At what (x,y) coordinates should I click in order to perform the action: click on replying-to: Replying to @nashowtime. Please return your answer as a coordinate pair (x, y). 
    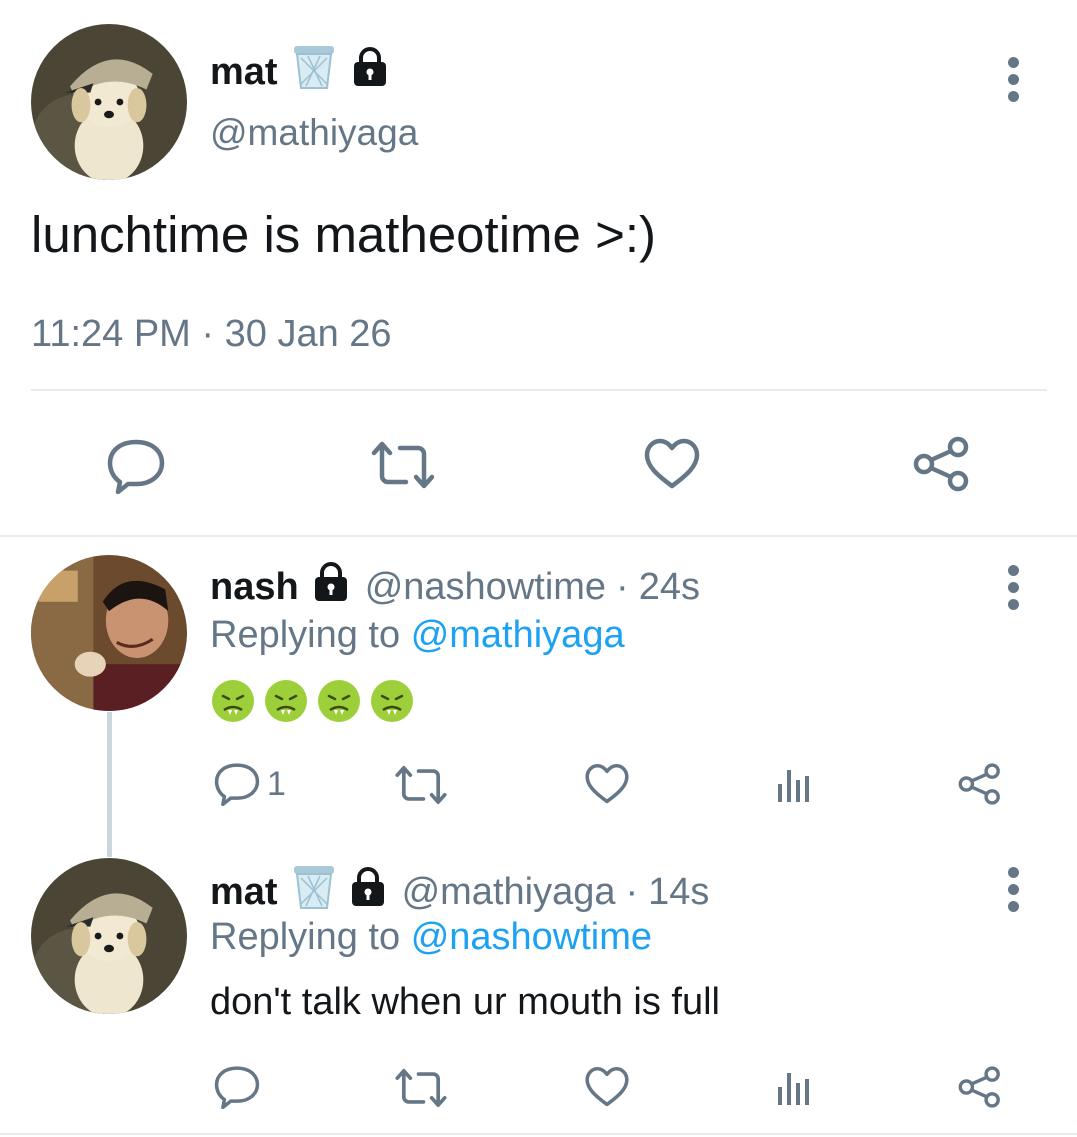
    Looking at the image, I should click on (431, 937).